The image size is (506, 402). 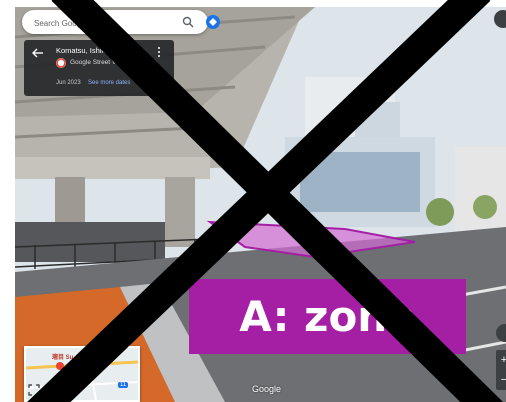 What do you see at coordinates (83, 50) in the screenshot?
I see `location-title: Komatsu, Ishika` at bounding box center [83, 50].